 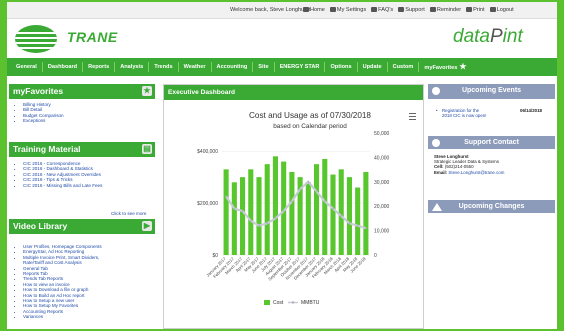 What do you see at coordinates (282, 38) in the screenshot?
I see `header: TRANE dataPint` at bounding box center [282, 38].